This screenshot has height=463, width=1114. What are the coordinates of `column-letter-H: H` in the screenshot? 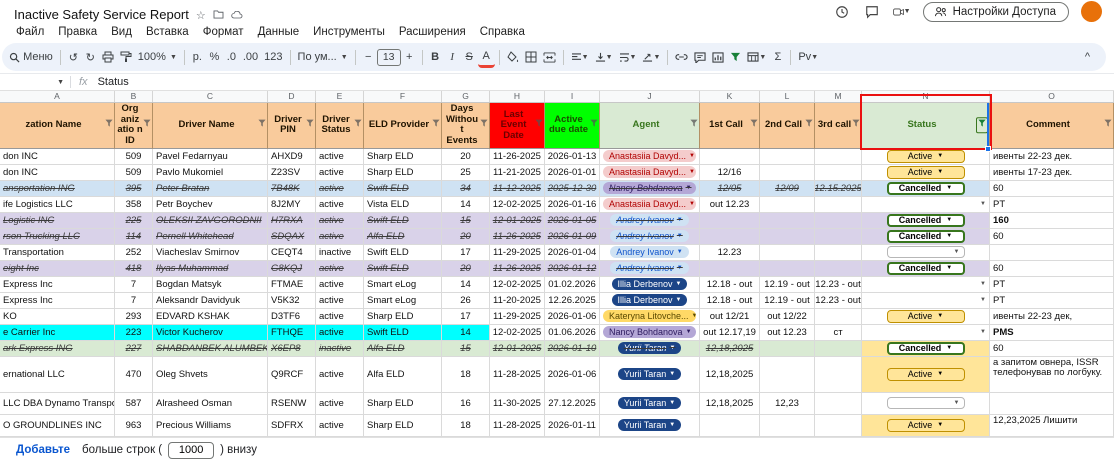 It's located at (517, 96).